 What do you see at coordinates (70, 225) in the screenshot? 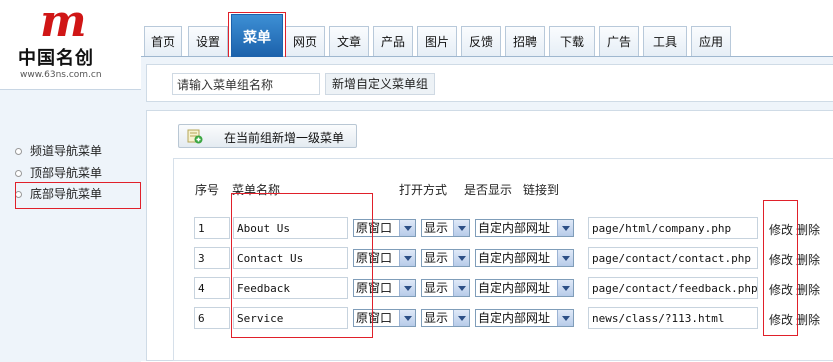
I see `sidebar` at bounding box center [70, 225].